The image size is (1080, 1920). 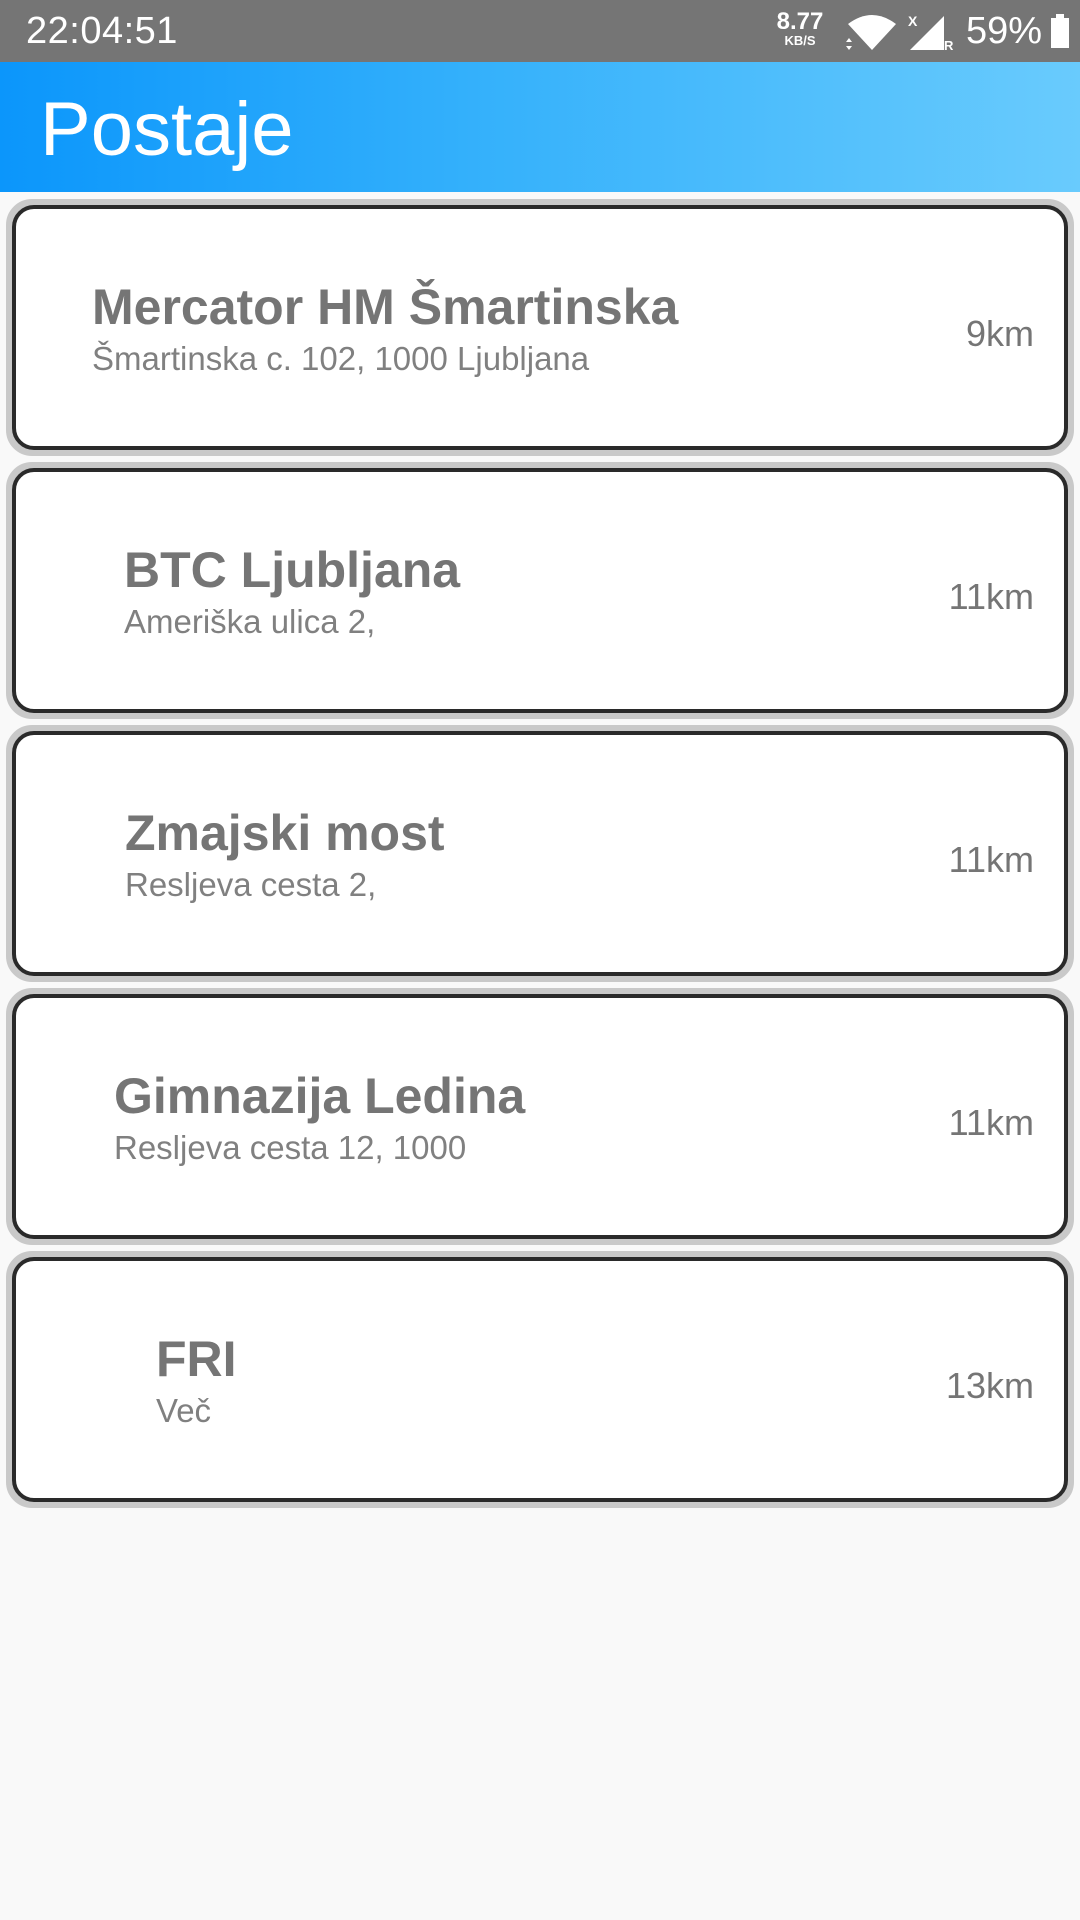 I want to click on station-distance: 13km, so click(x=989, y=1385).